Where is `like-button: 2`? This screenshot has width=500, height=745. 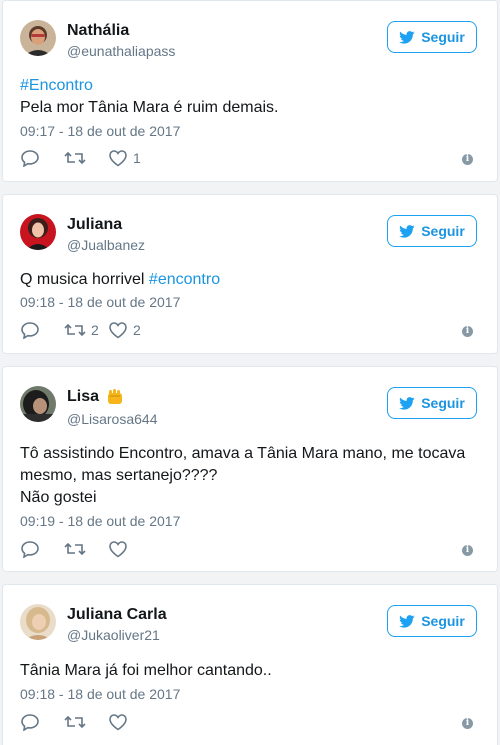
like-button: 2 is located at coordinates (124, 330).